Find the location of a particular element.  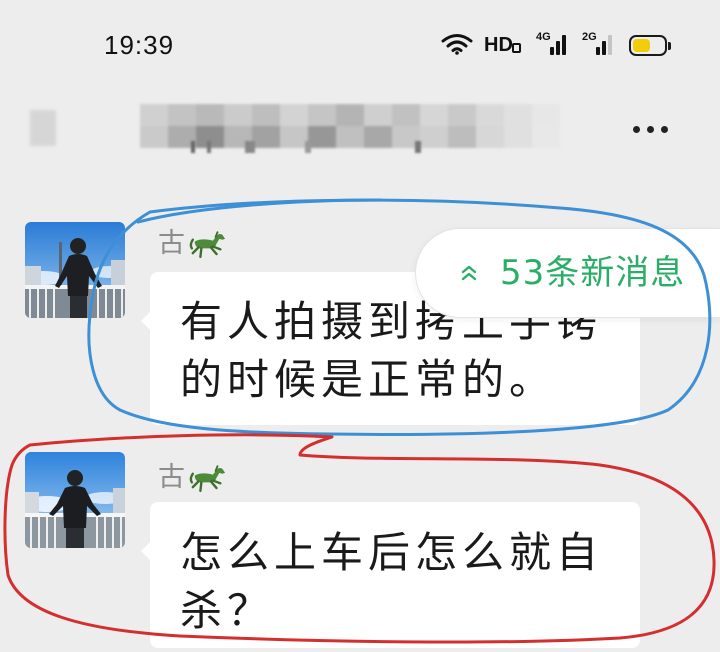

blurred-back-button is located at coordinates (43, 128).